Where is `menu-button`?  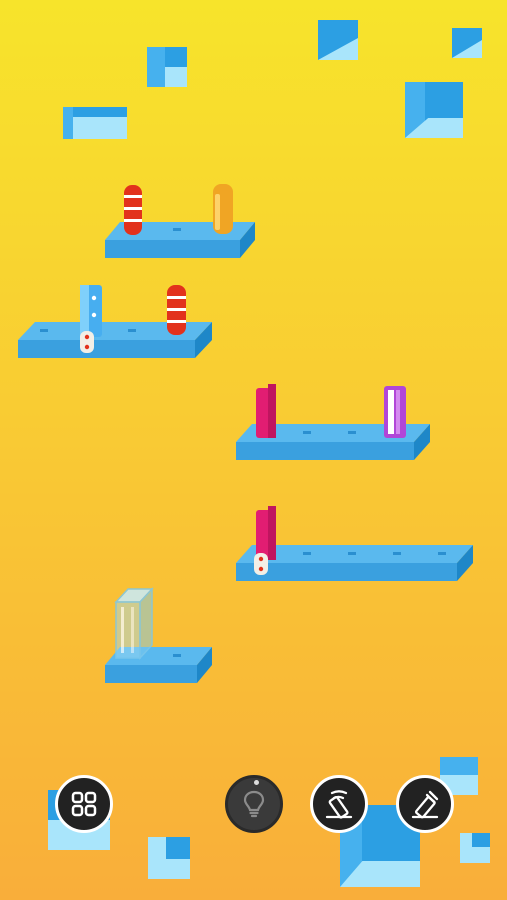 menu-button is located at coordinates (84, 804).